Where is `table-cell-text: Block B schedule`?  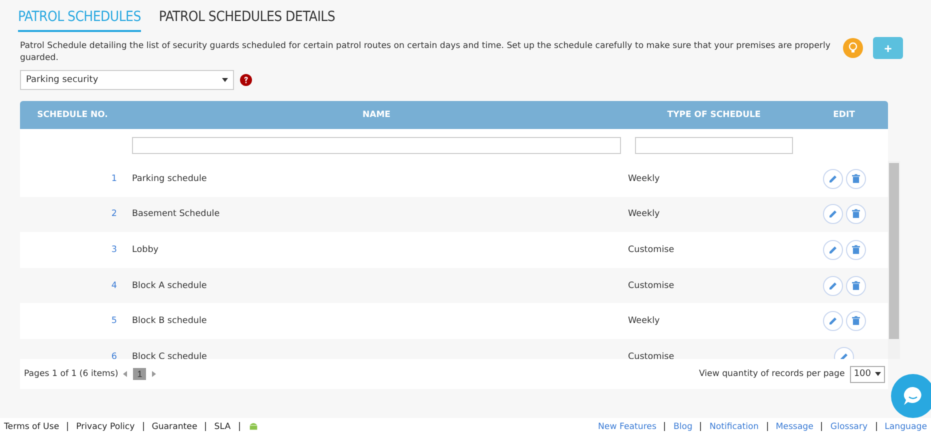
table-cell-text: Block B schedule is located at coordinates (169, 321).